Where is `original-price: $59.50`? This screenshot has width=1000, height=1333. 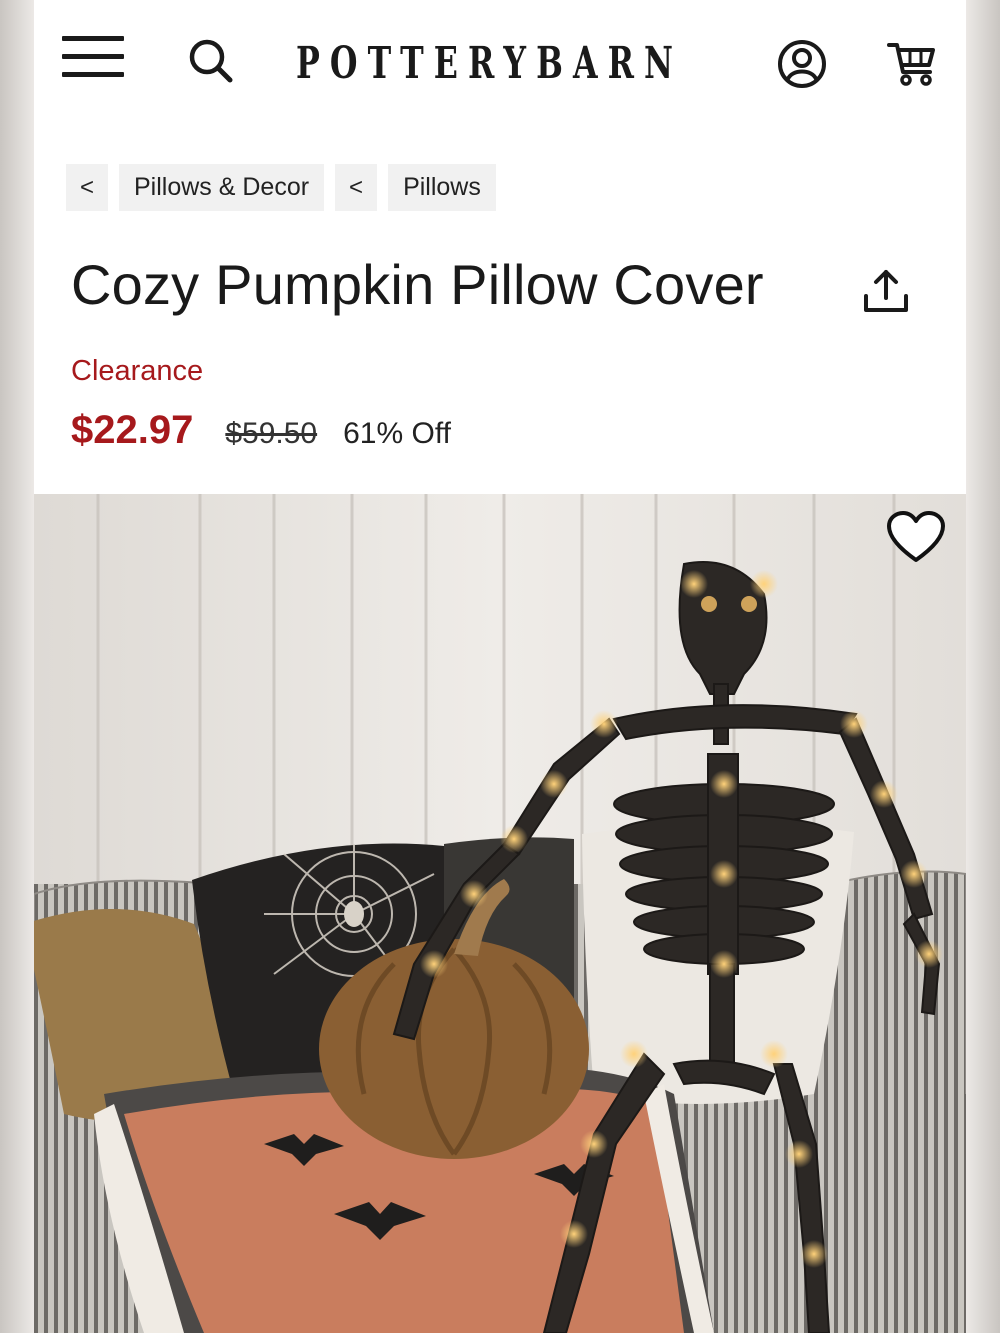
original-price: $59.50 is located at coordinates (271, 433).